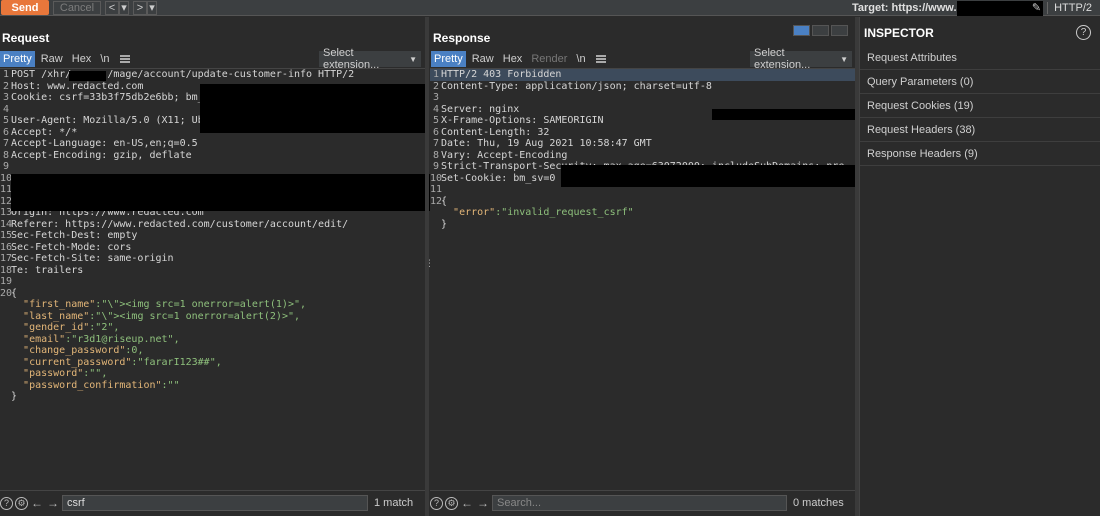 This screenshot has height=516, width=1100. What do you see at coordinates (215, 503) in the screenshot?
I see `request-search-input: csrf` at bounding box center [215, 503].